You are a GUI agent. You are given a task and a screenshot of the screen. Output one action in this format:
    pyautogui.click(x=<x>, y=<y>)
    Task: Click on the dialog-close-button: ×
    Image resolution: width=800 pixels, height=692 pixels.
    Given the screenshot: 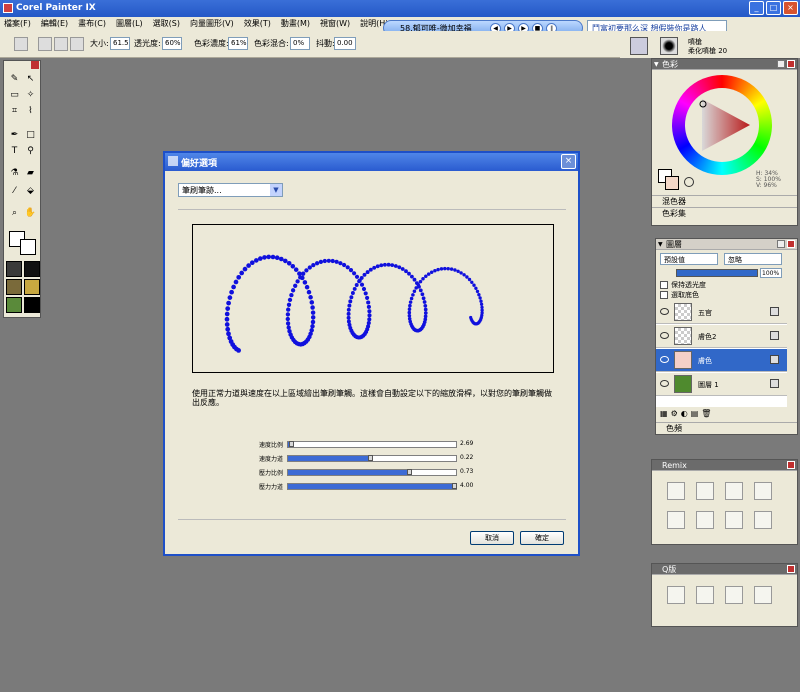 What is the action you would take?
    pyautogui.click(x=568, y=161)
    